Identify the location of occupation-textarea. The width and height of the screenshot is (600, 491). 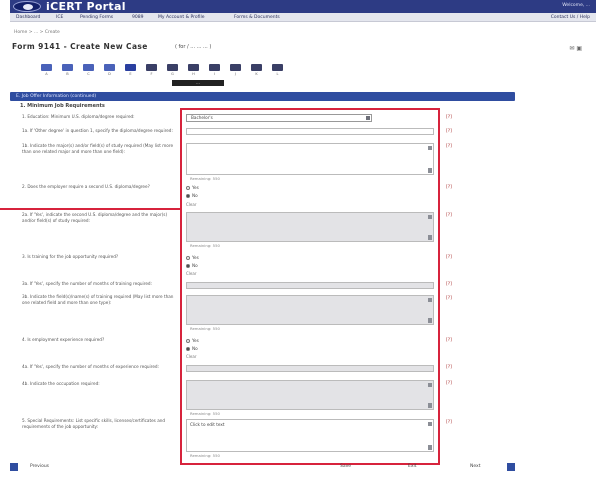
(310, 395).